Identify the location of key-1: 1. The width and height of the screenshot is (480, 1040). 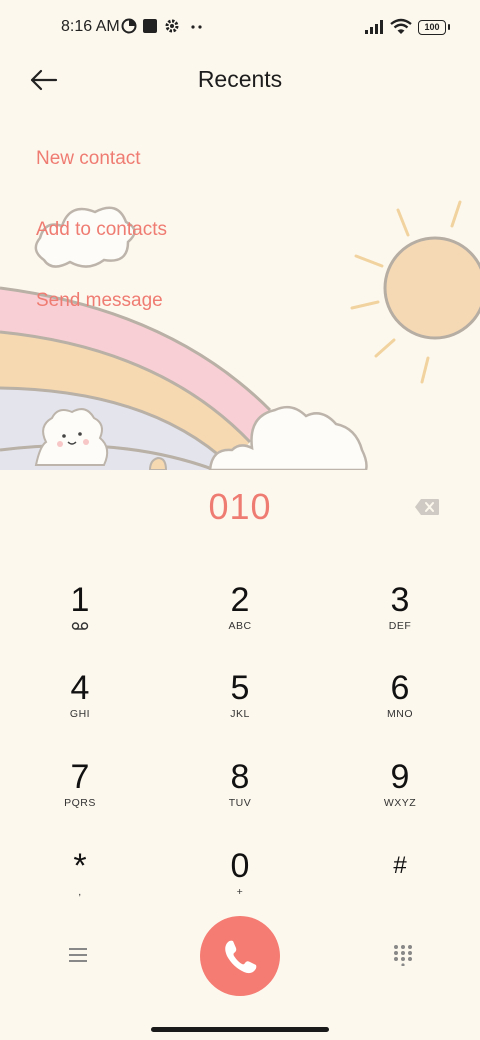
(80, 625).